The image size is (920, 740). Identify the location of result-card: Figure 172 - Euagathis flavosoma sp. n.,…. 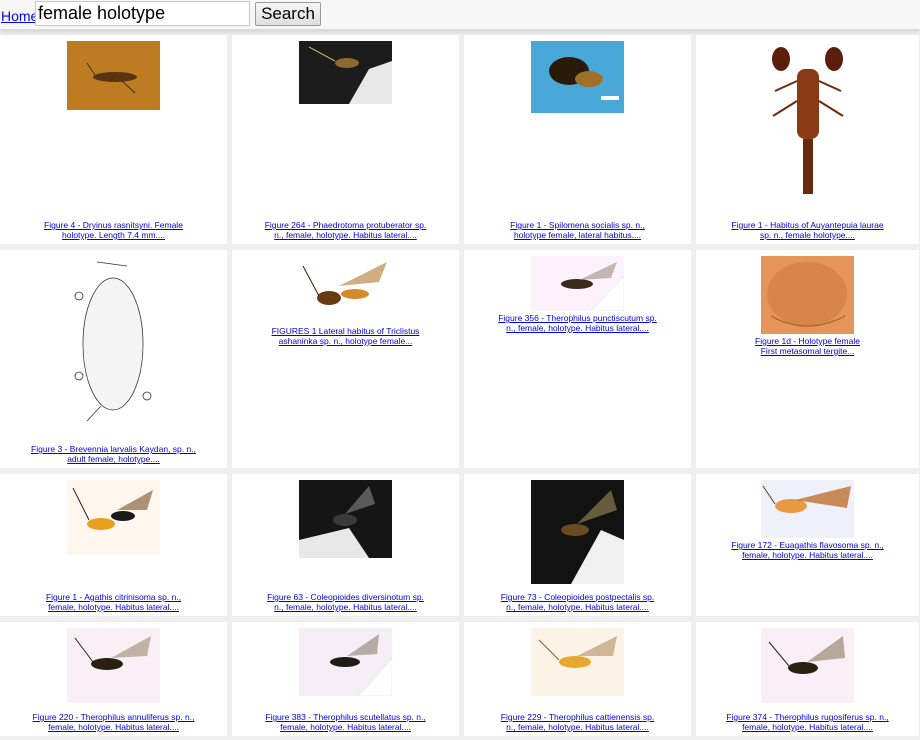
(807, 545).